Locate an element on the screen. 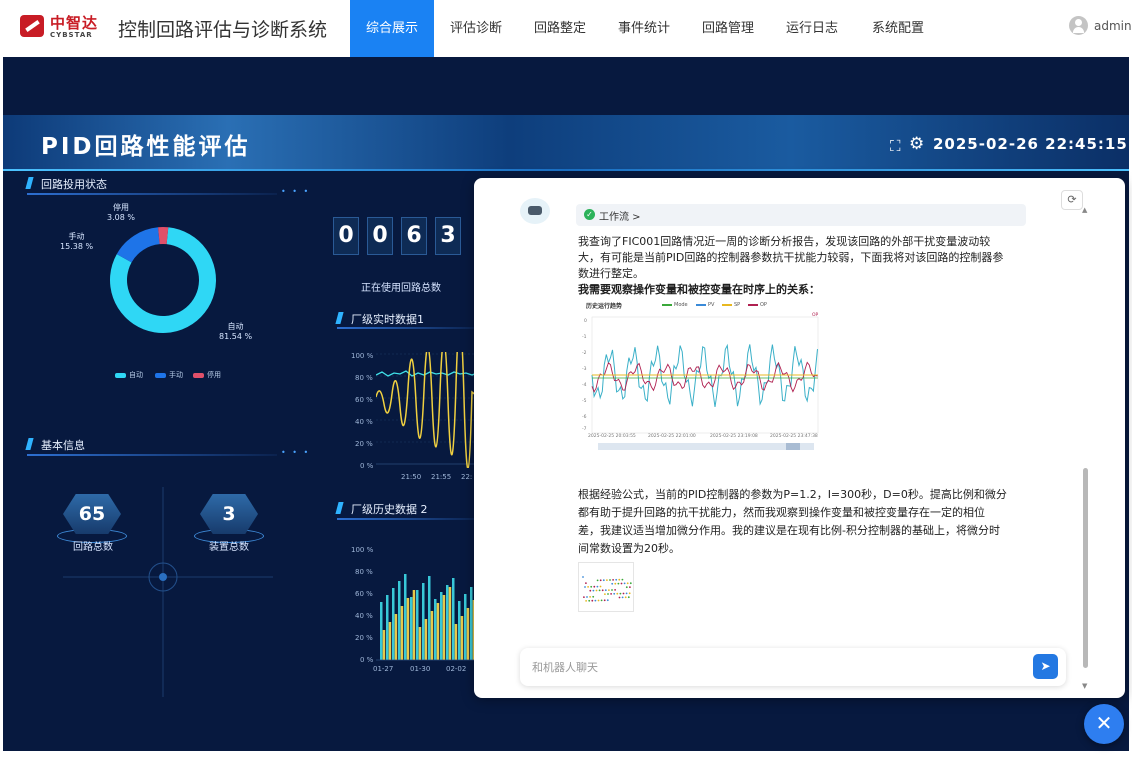 The height and width of the screenshot is (760, 1132). tab-events: 事件统计 is located at coordinates (644, 28).